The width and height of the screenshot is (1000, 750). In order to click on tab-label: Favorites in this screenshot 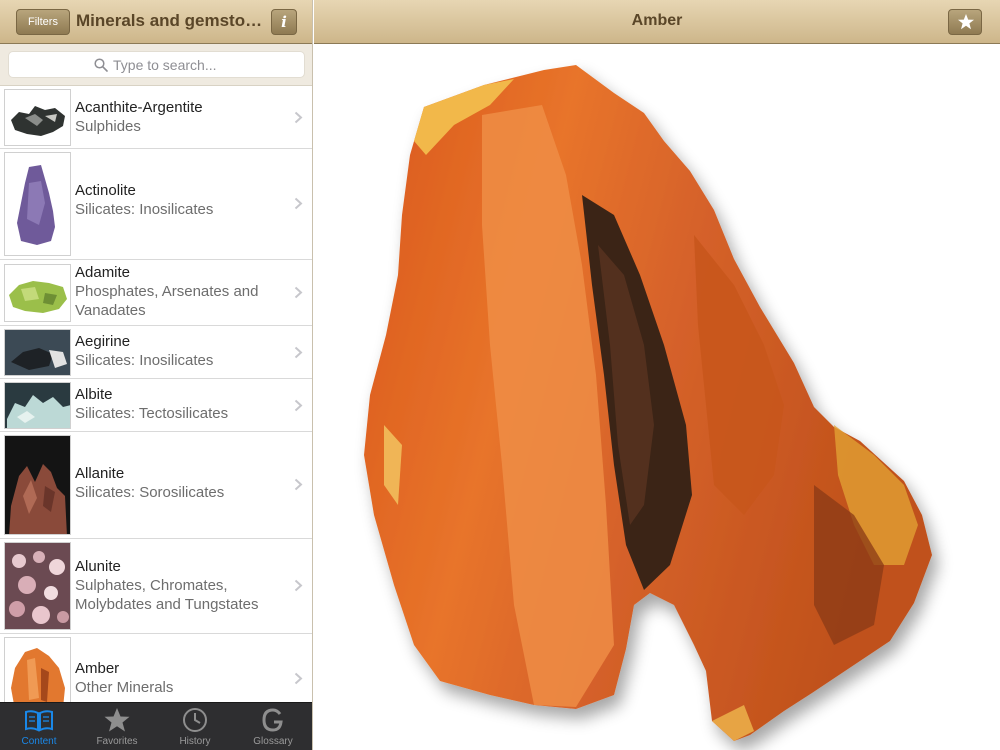, I will do `click(117, 741)`.